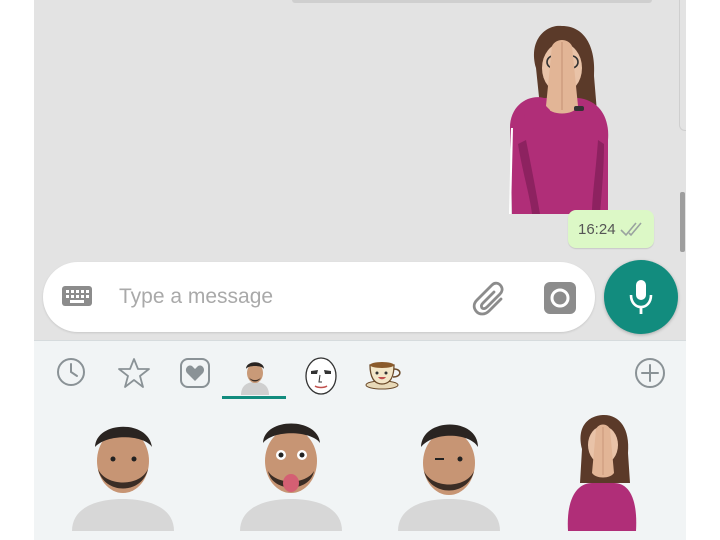 Image resolution: width=720 pixels, height=540 pixels. What do you see at coordinates (383, 376) in the screenshot?
I see `coffee-cup-sticker-thumb` at bounding box center [383, 376].